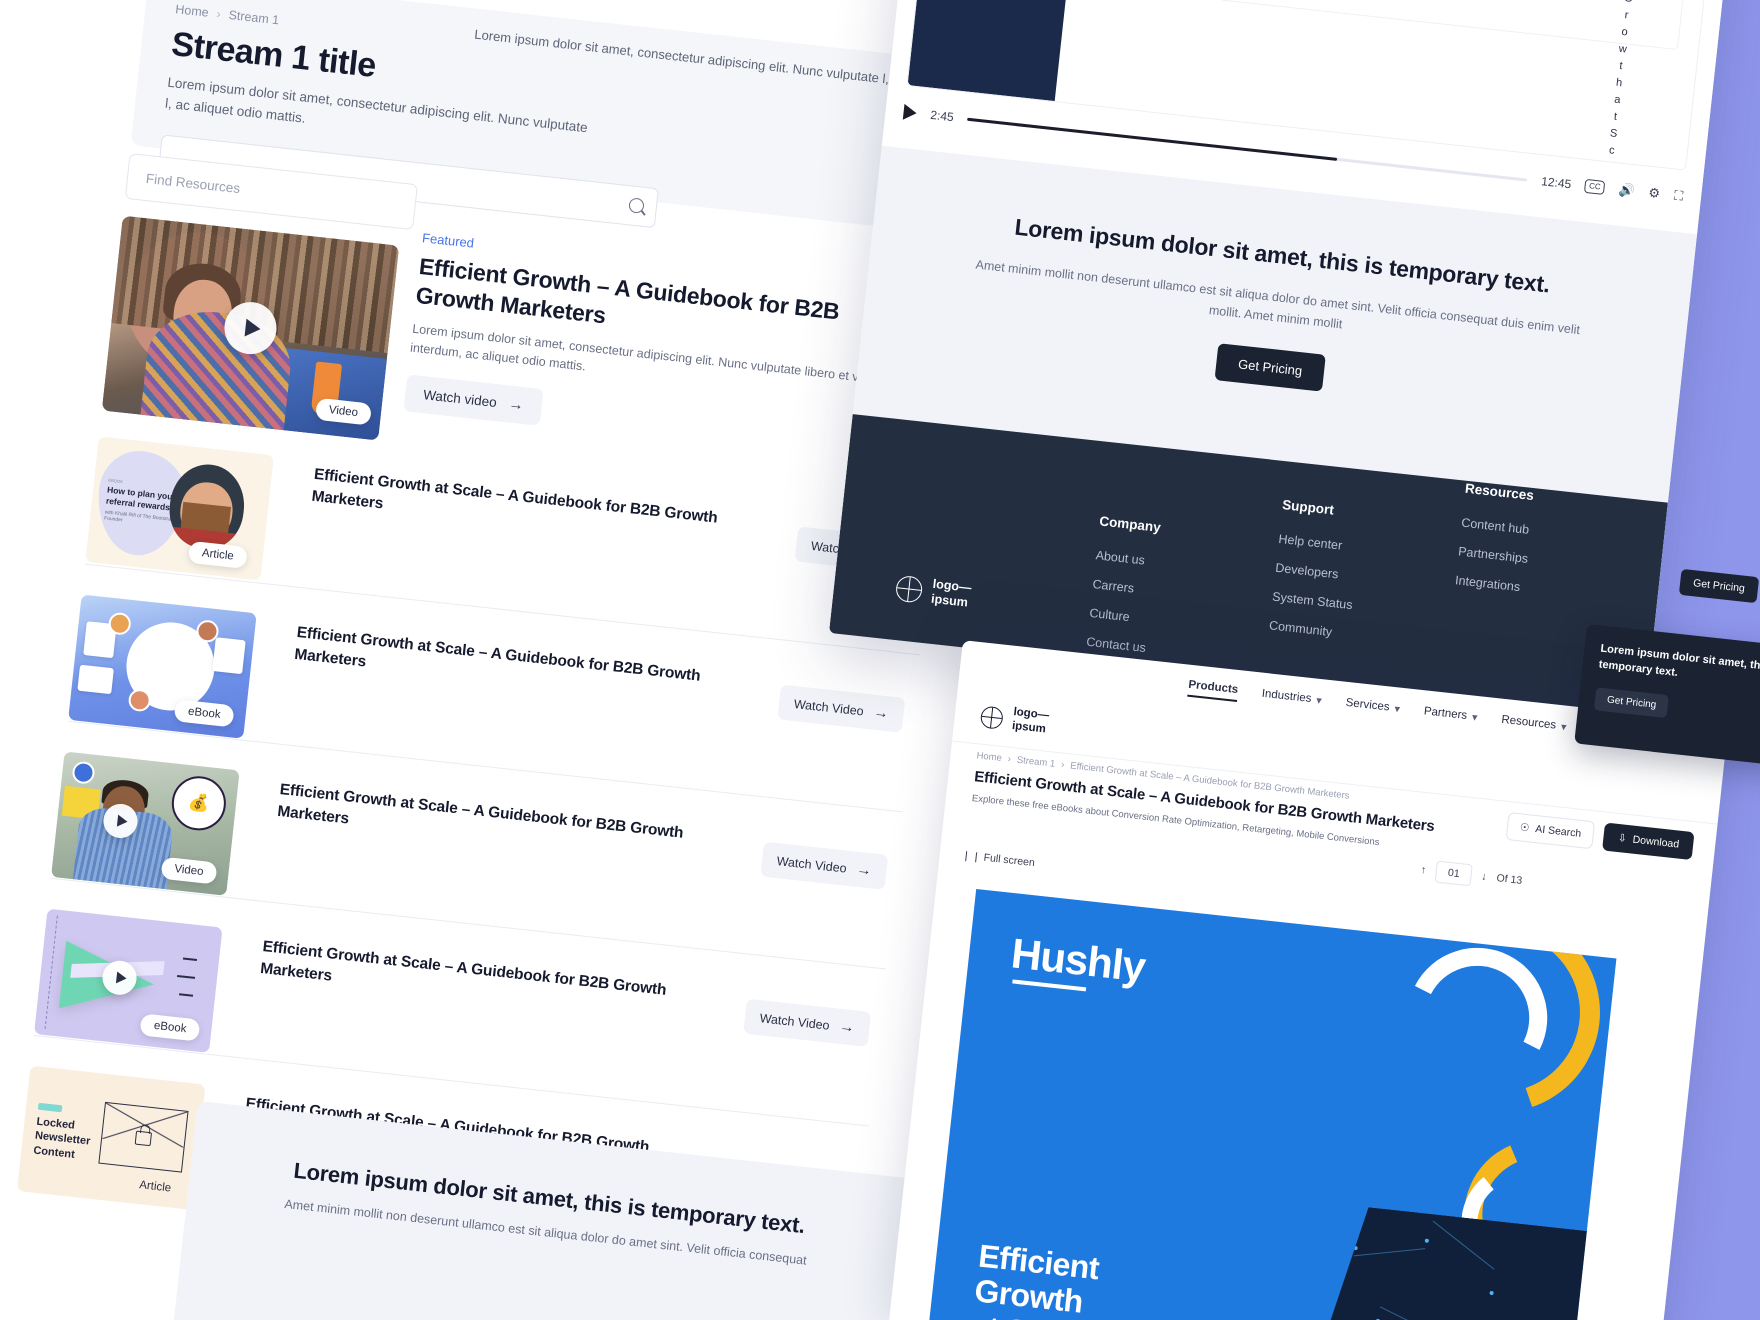 This screenshot has width=1760, height=1320. What do you see at coordinates (1338, 545) in the screenshot?
I see `footer-link: Help center` at bounding box center [1338, 545].